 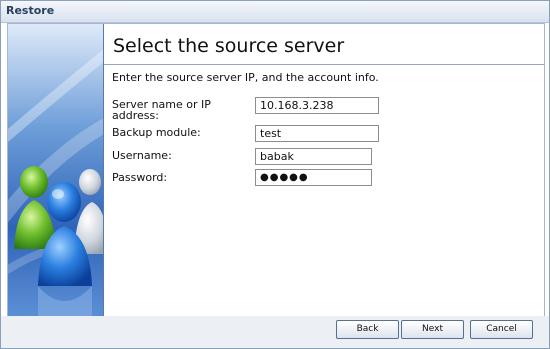 What do you see at coordinates (229, 46) in the screenshot?
I see `page-title: Select the source server` at bounding box center [229, 46].